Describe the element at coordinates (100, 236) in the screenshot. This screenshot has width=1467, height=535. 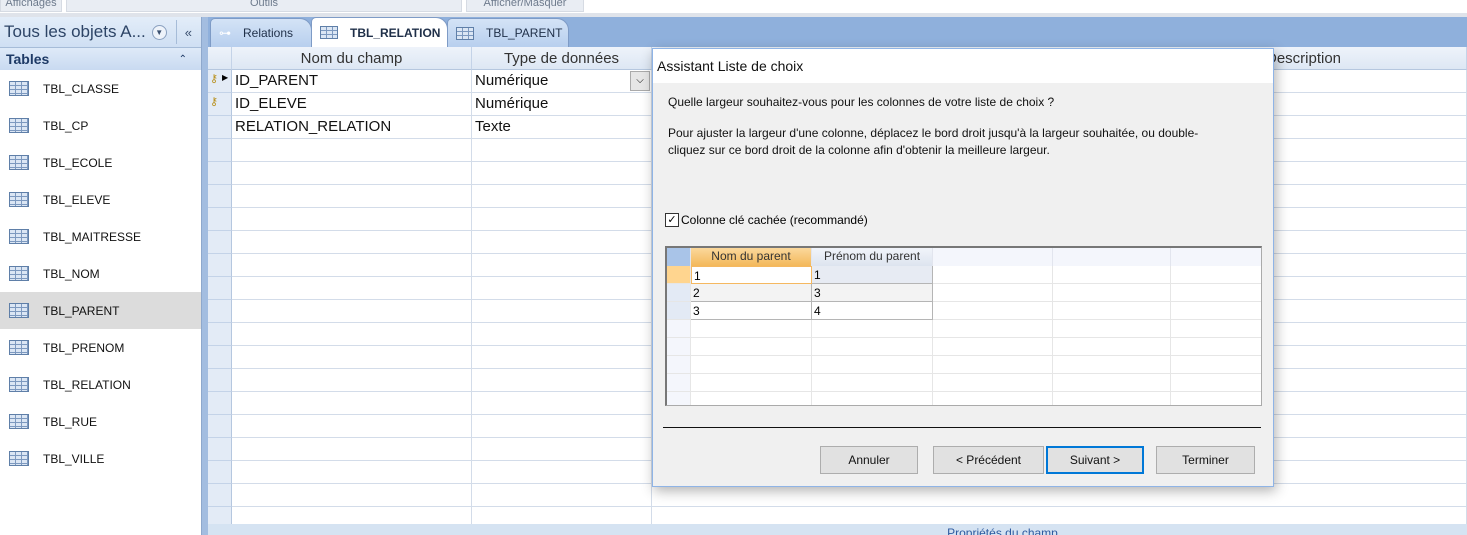
I see `nav-item-tbl-maitresse: TBL_MAITRESSE` at that location.